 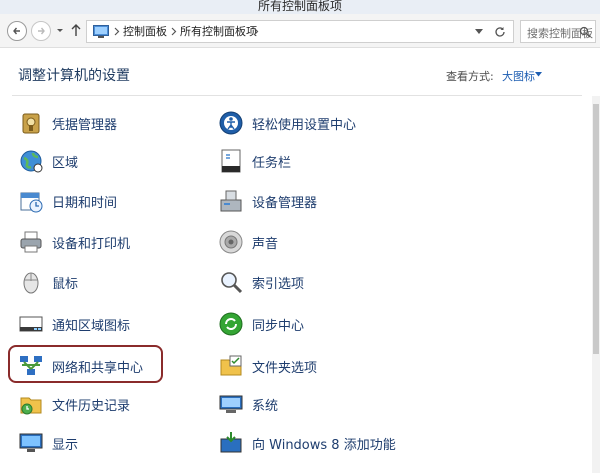 I want to click on refresh-icon, so click(x=500, y=32).